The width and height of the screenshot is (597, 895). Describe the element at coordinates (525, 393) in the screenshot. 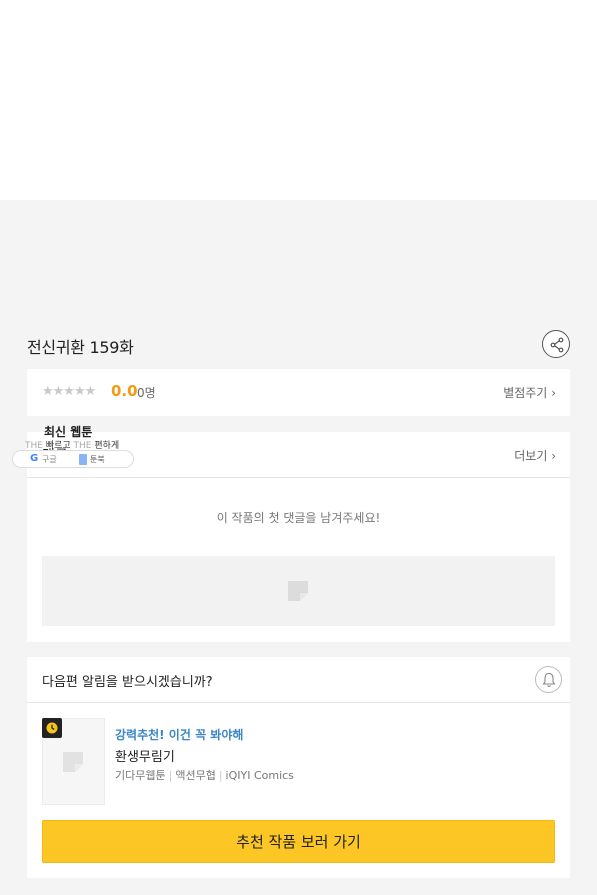

I see `rate-label: 별점주기` at that location.